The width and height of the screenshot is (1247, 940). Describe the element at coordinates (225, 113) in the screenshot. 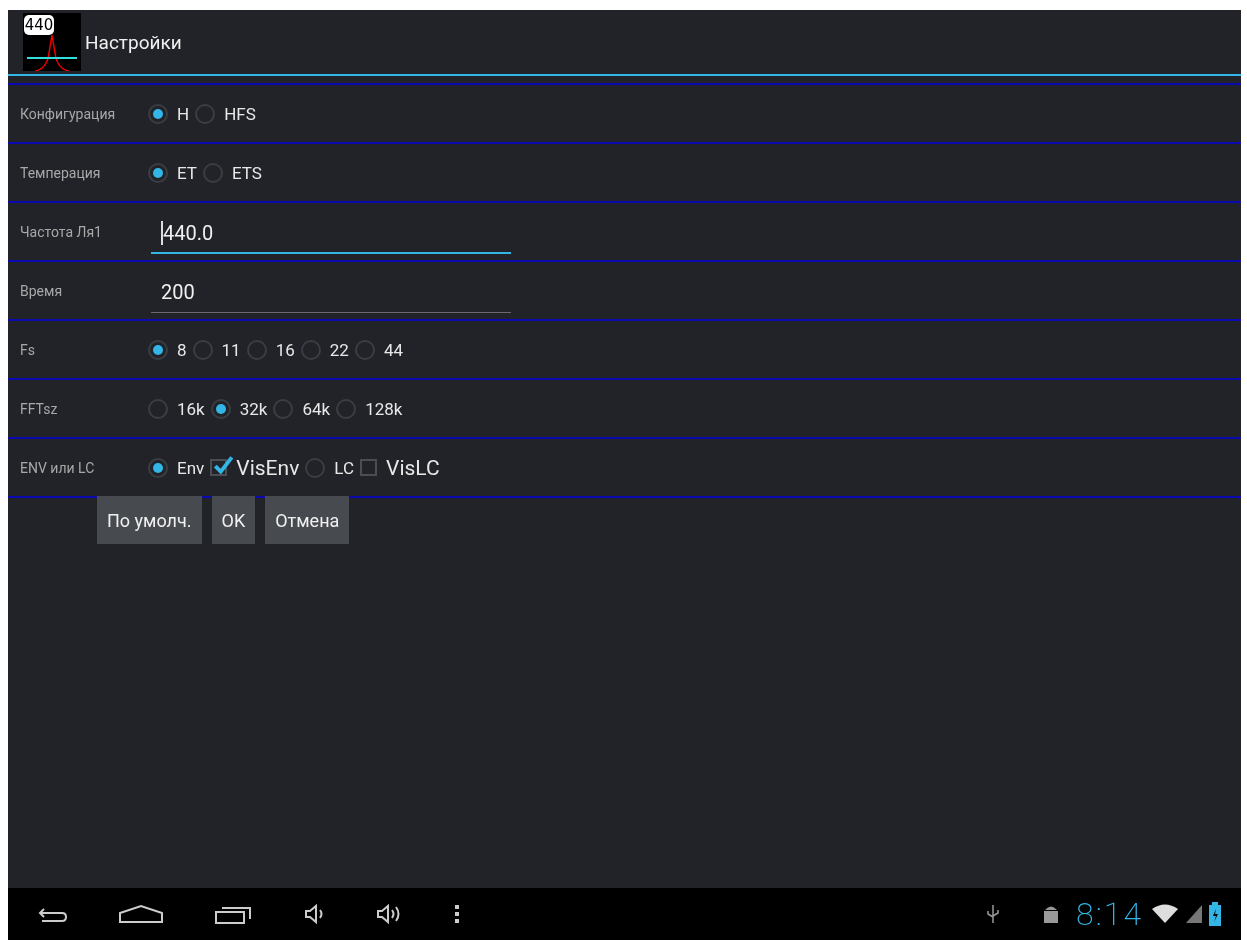

I see `radio-option: HFS` at that location.